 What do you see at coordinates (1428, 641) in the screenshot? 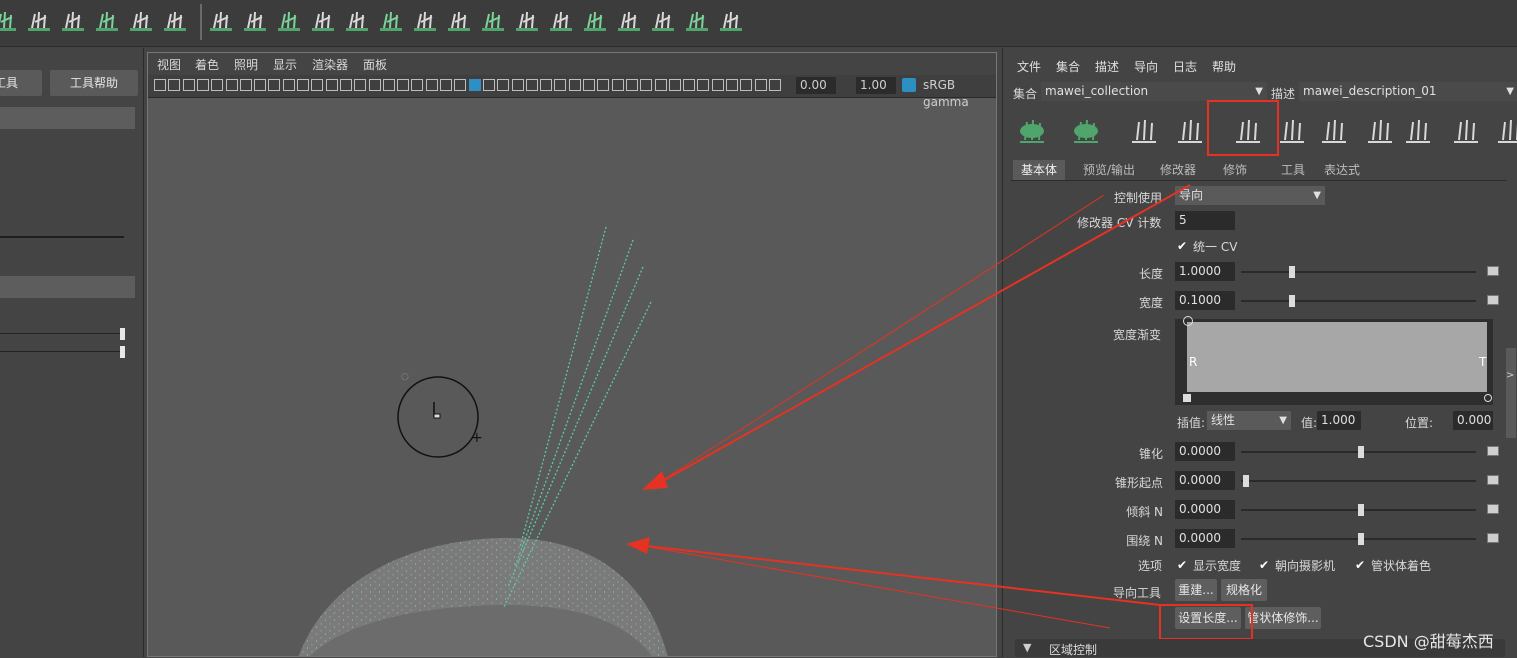
I see `watermark: CSDN @甜莓杰西` at bounding box center [1428, 641].